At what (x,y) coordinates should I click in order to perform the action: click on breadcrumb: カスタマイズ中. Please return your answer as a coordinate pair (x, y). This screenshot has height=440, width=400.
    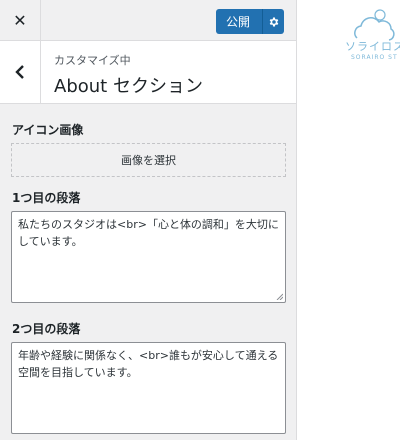
    Looking at the image, I should click on (92, 60).